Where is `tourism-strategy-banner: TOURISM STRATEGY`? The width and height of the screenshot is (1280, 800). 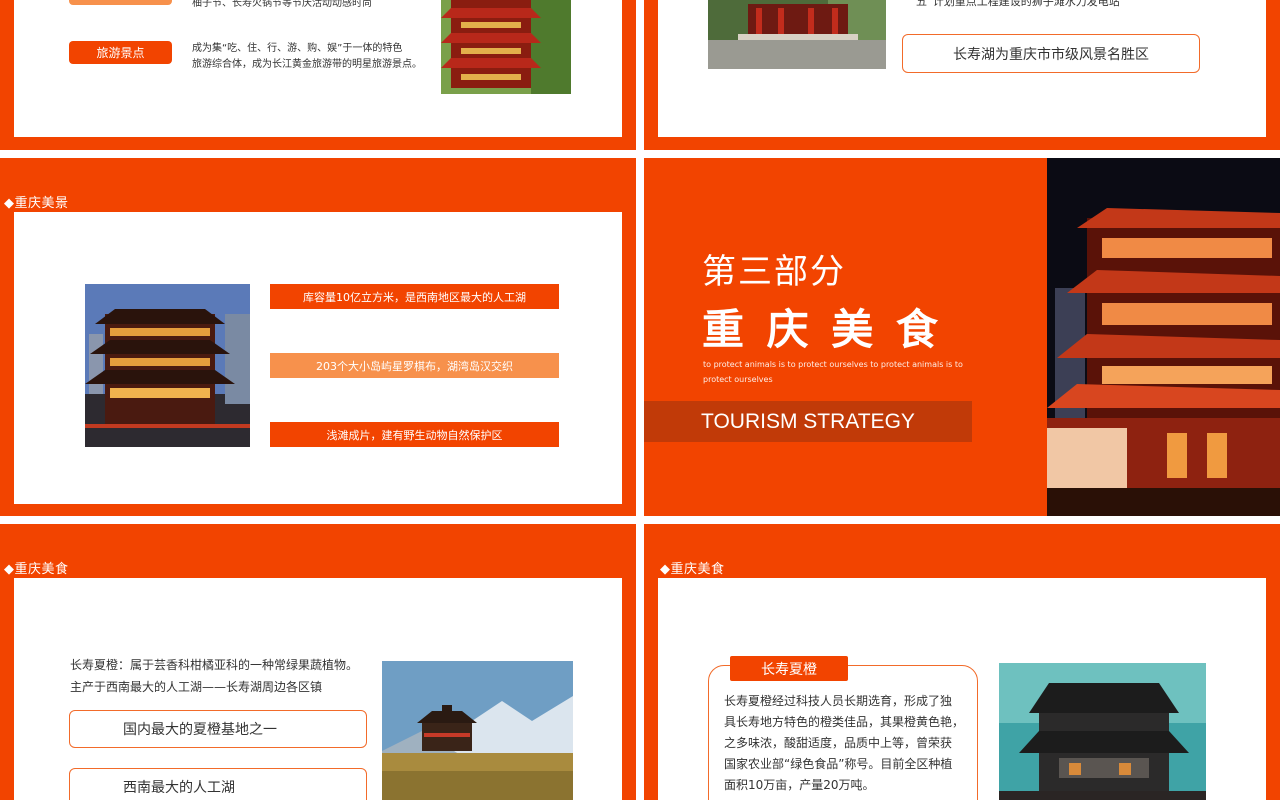
tourism-strategy-banner: TOURISM STRATEGY is located at coordinates (808, 421).